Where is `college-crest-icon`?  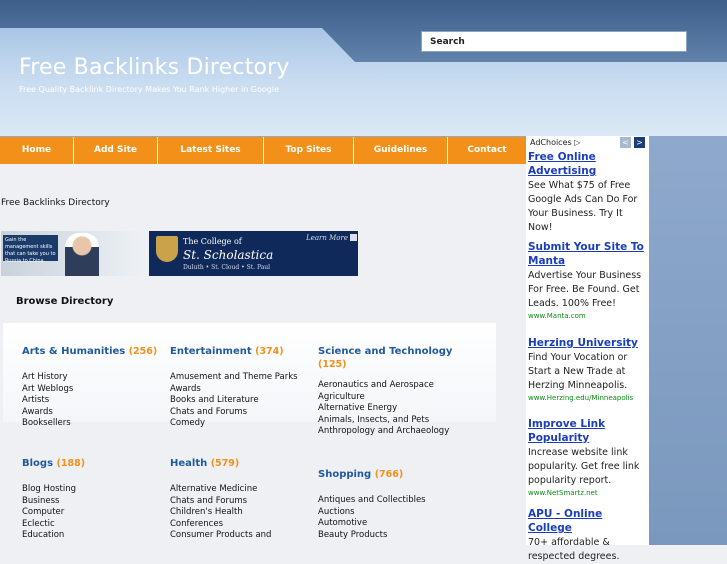
college-crest-icon is located at coordinates (167, 249).